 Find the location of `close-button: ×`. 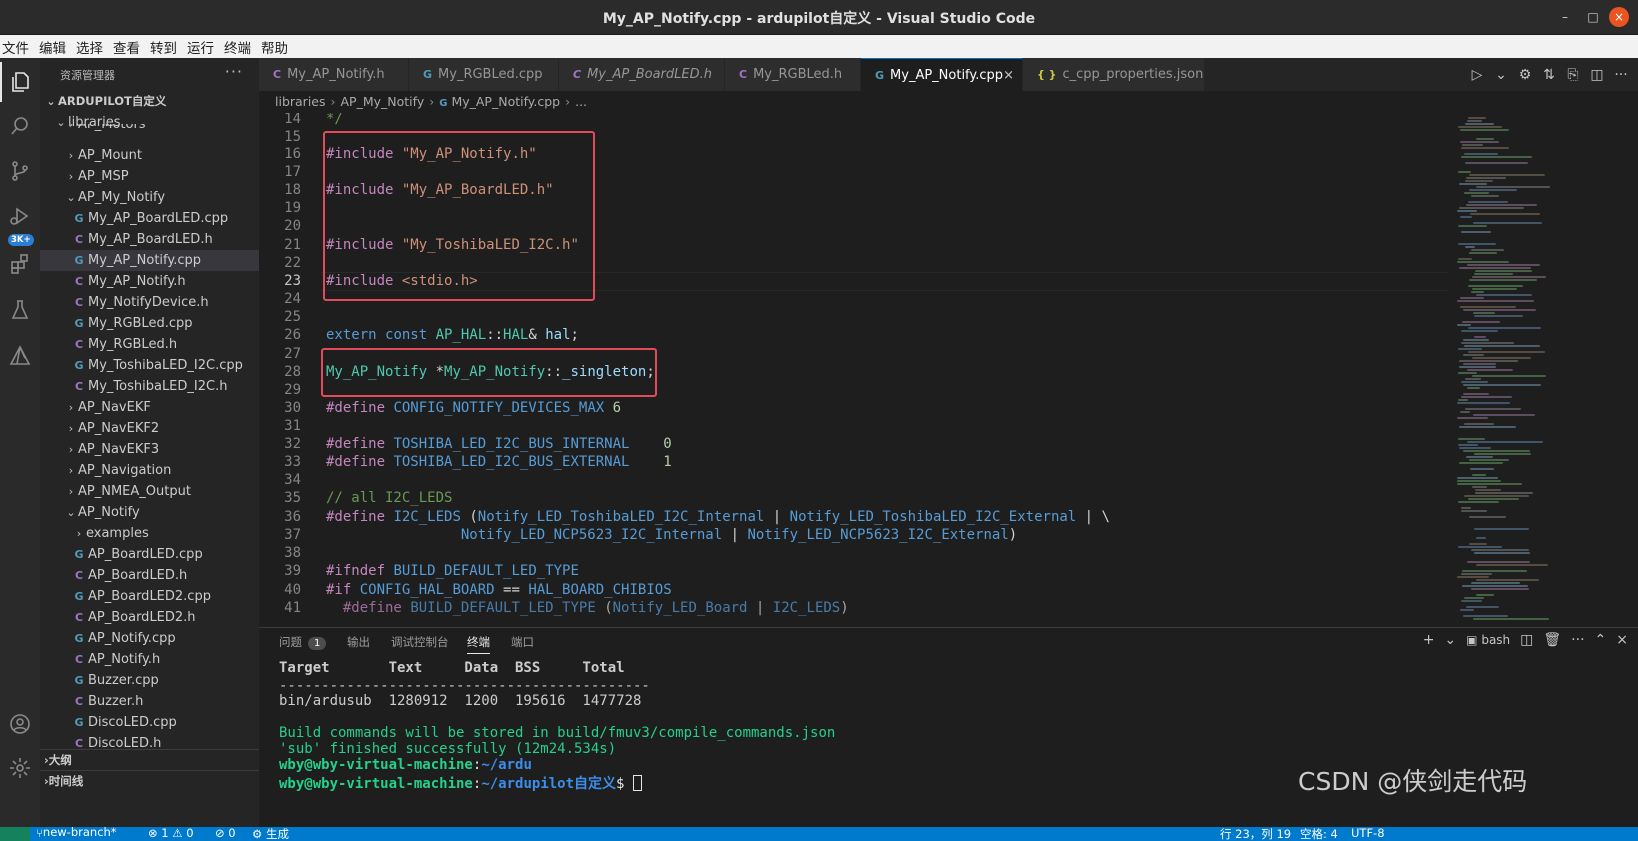

close-button: × is located at coordinates (1619, 17).